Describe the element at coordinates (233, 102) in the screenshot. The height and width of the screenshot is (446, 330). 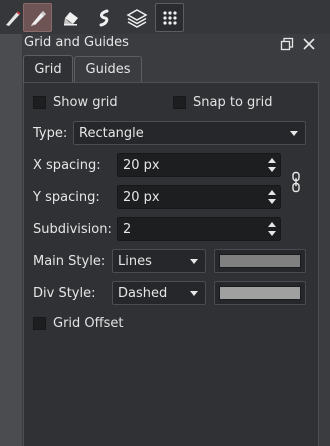
I see `snap-to-grid-label: Snap to grid` at that location.